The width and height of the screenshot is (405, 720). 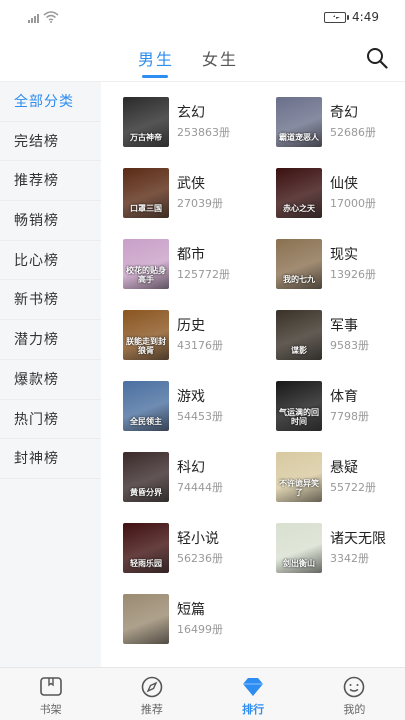 I want to click on book-cover-title: 谍影, so click(x=299, y=350).